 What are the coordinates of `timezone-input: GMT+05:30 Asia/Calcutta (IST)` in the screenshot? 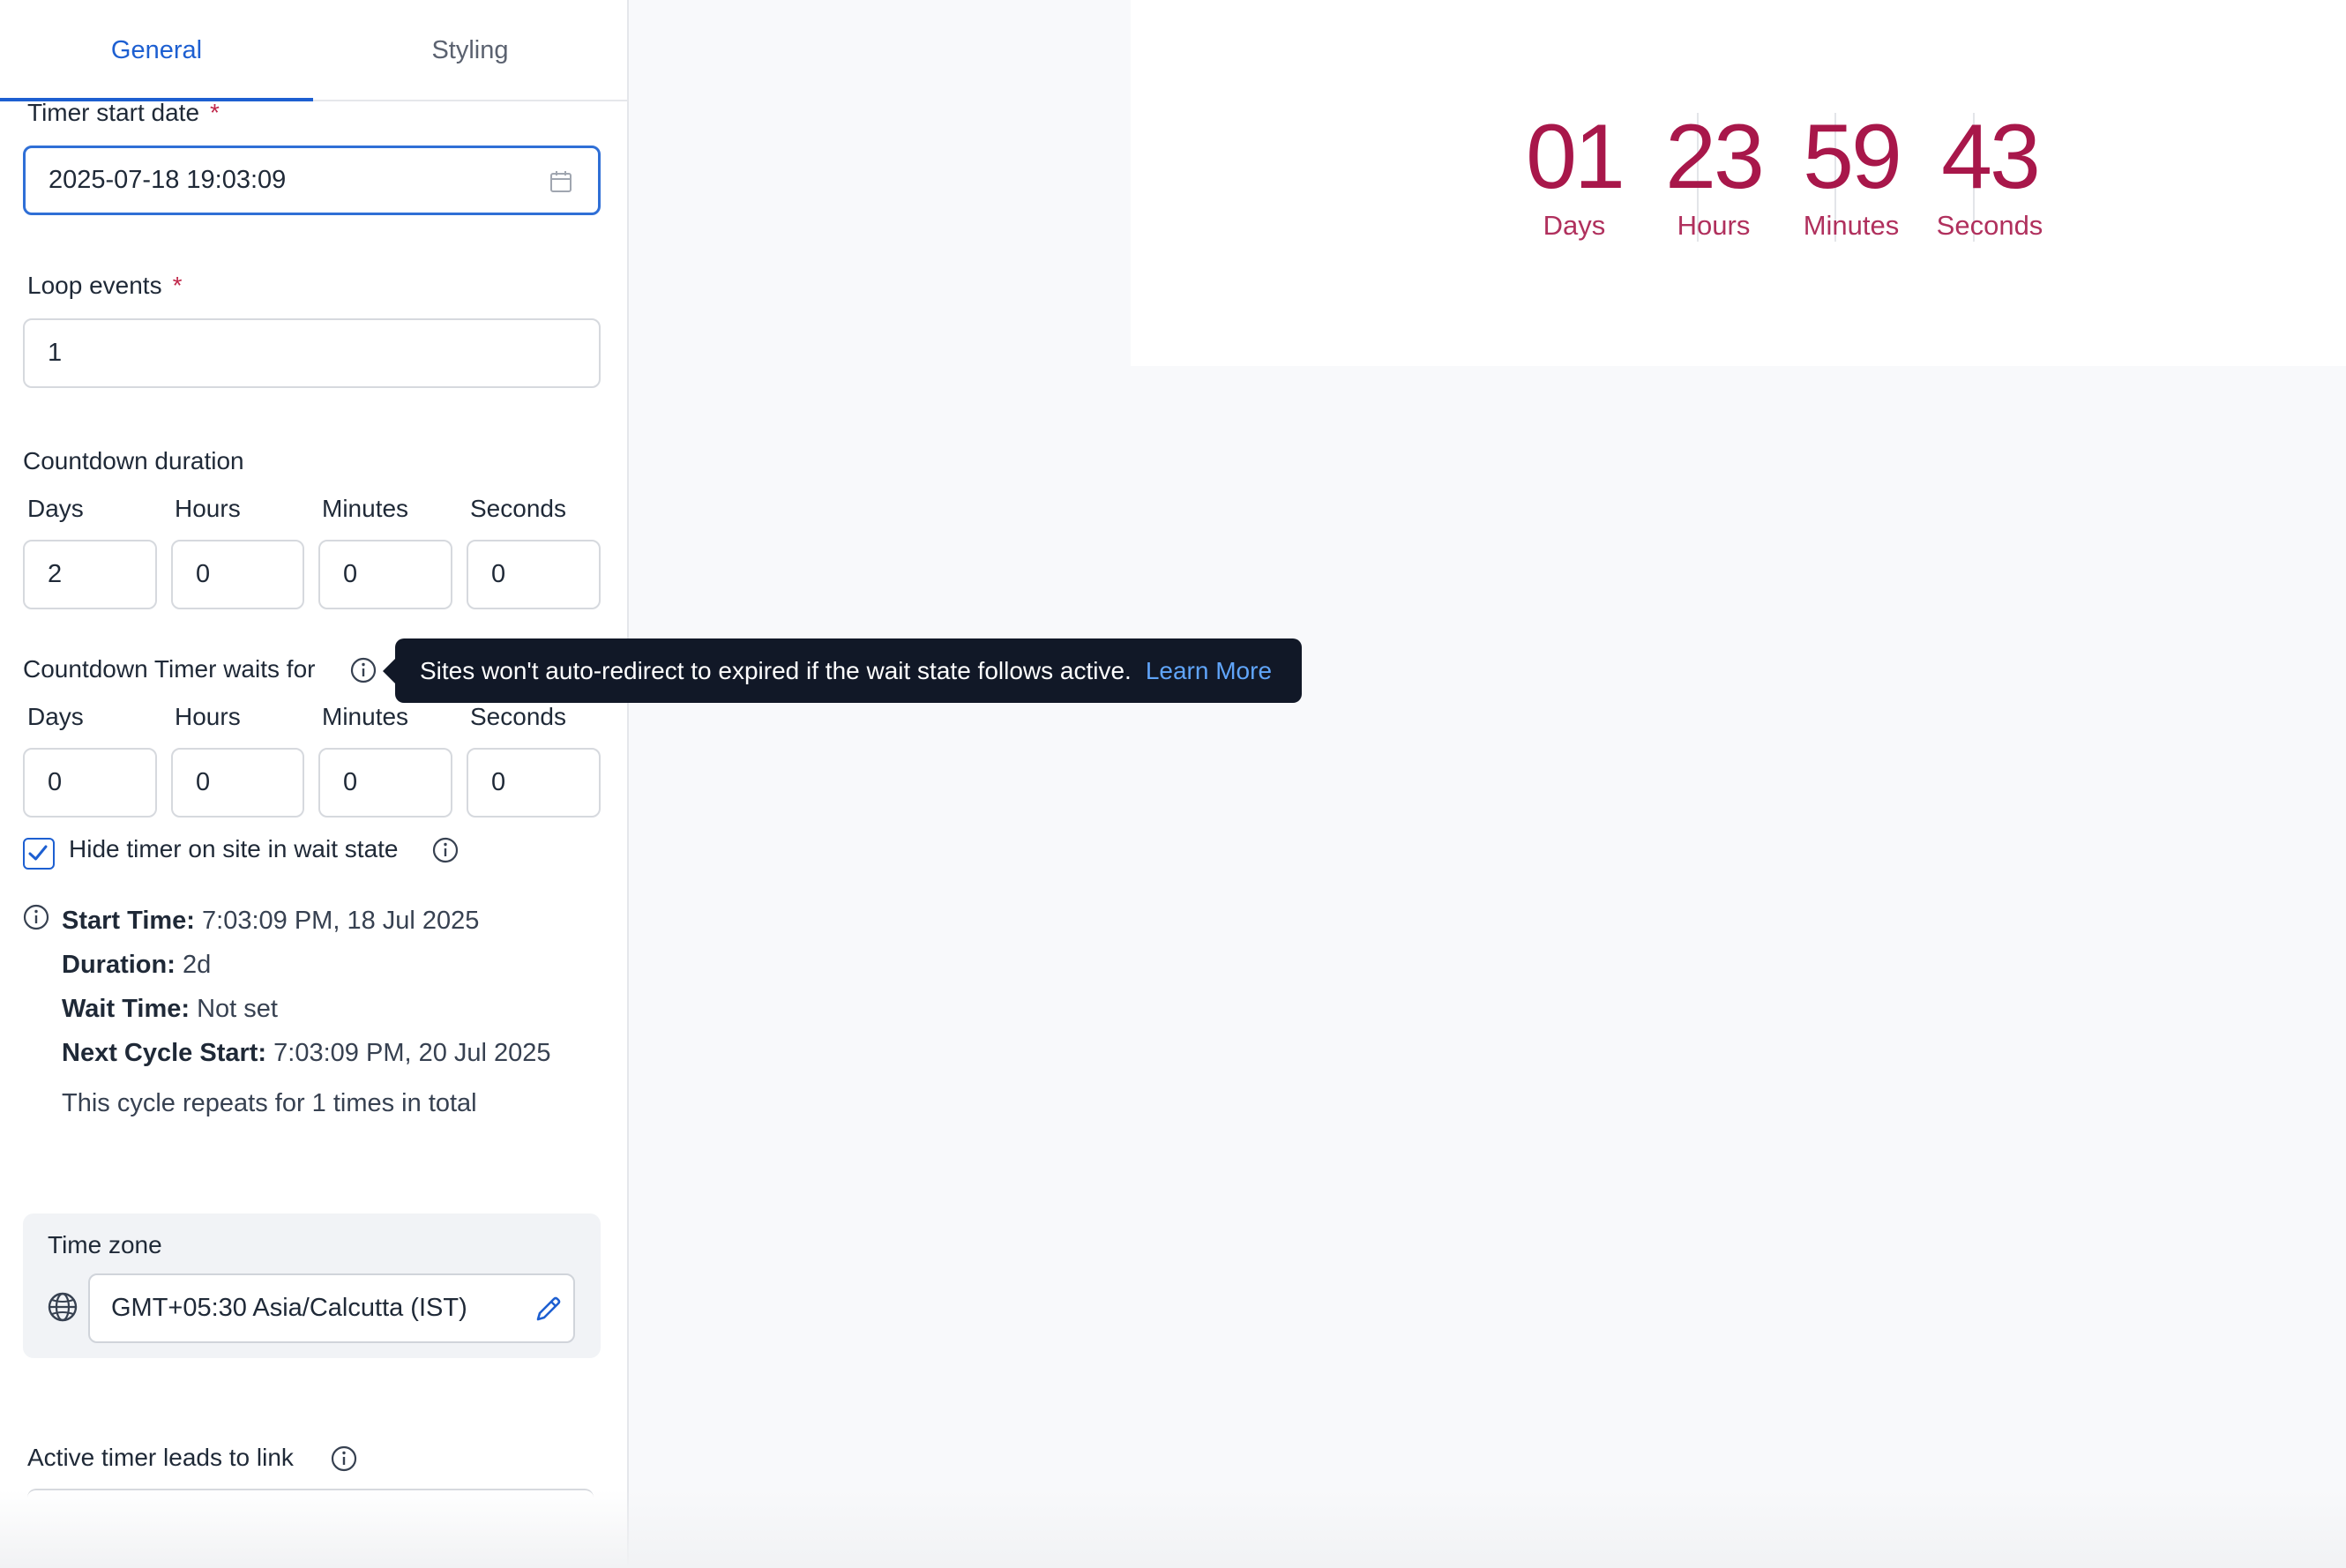 It's located at (331, 1308).